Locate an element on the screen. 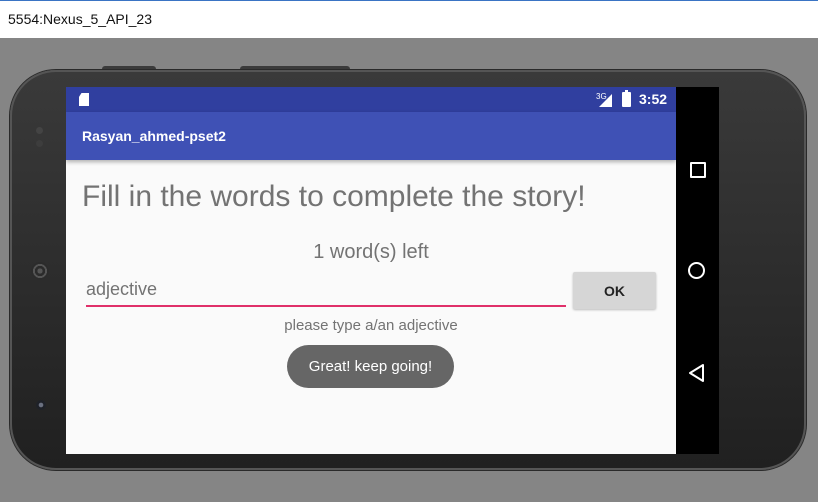 This screenshot has width=818, height=502. back-icon is located at coordinates (697, 373).